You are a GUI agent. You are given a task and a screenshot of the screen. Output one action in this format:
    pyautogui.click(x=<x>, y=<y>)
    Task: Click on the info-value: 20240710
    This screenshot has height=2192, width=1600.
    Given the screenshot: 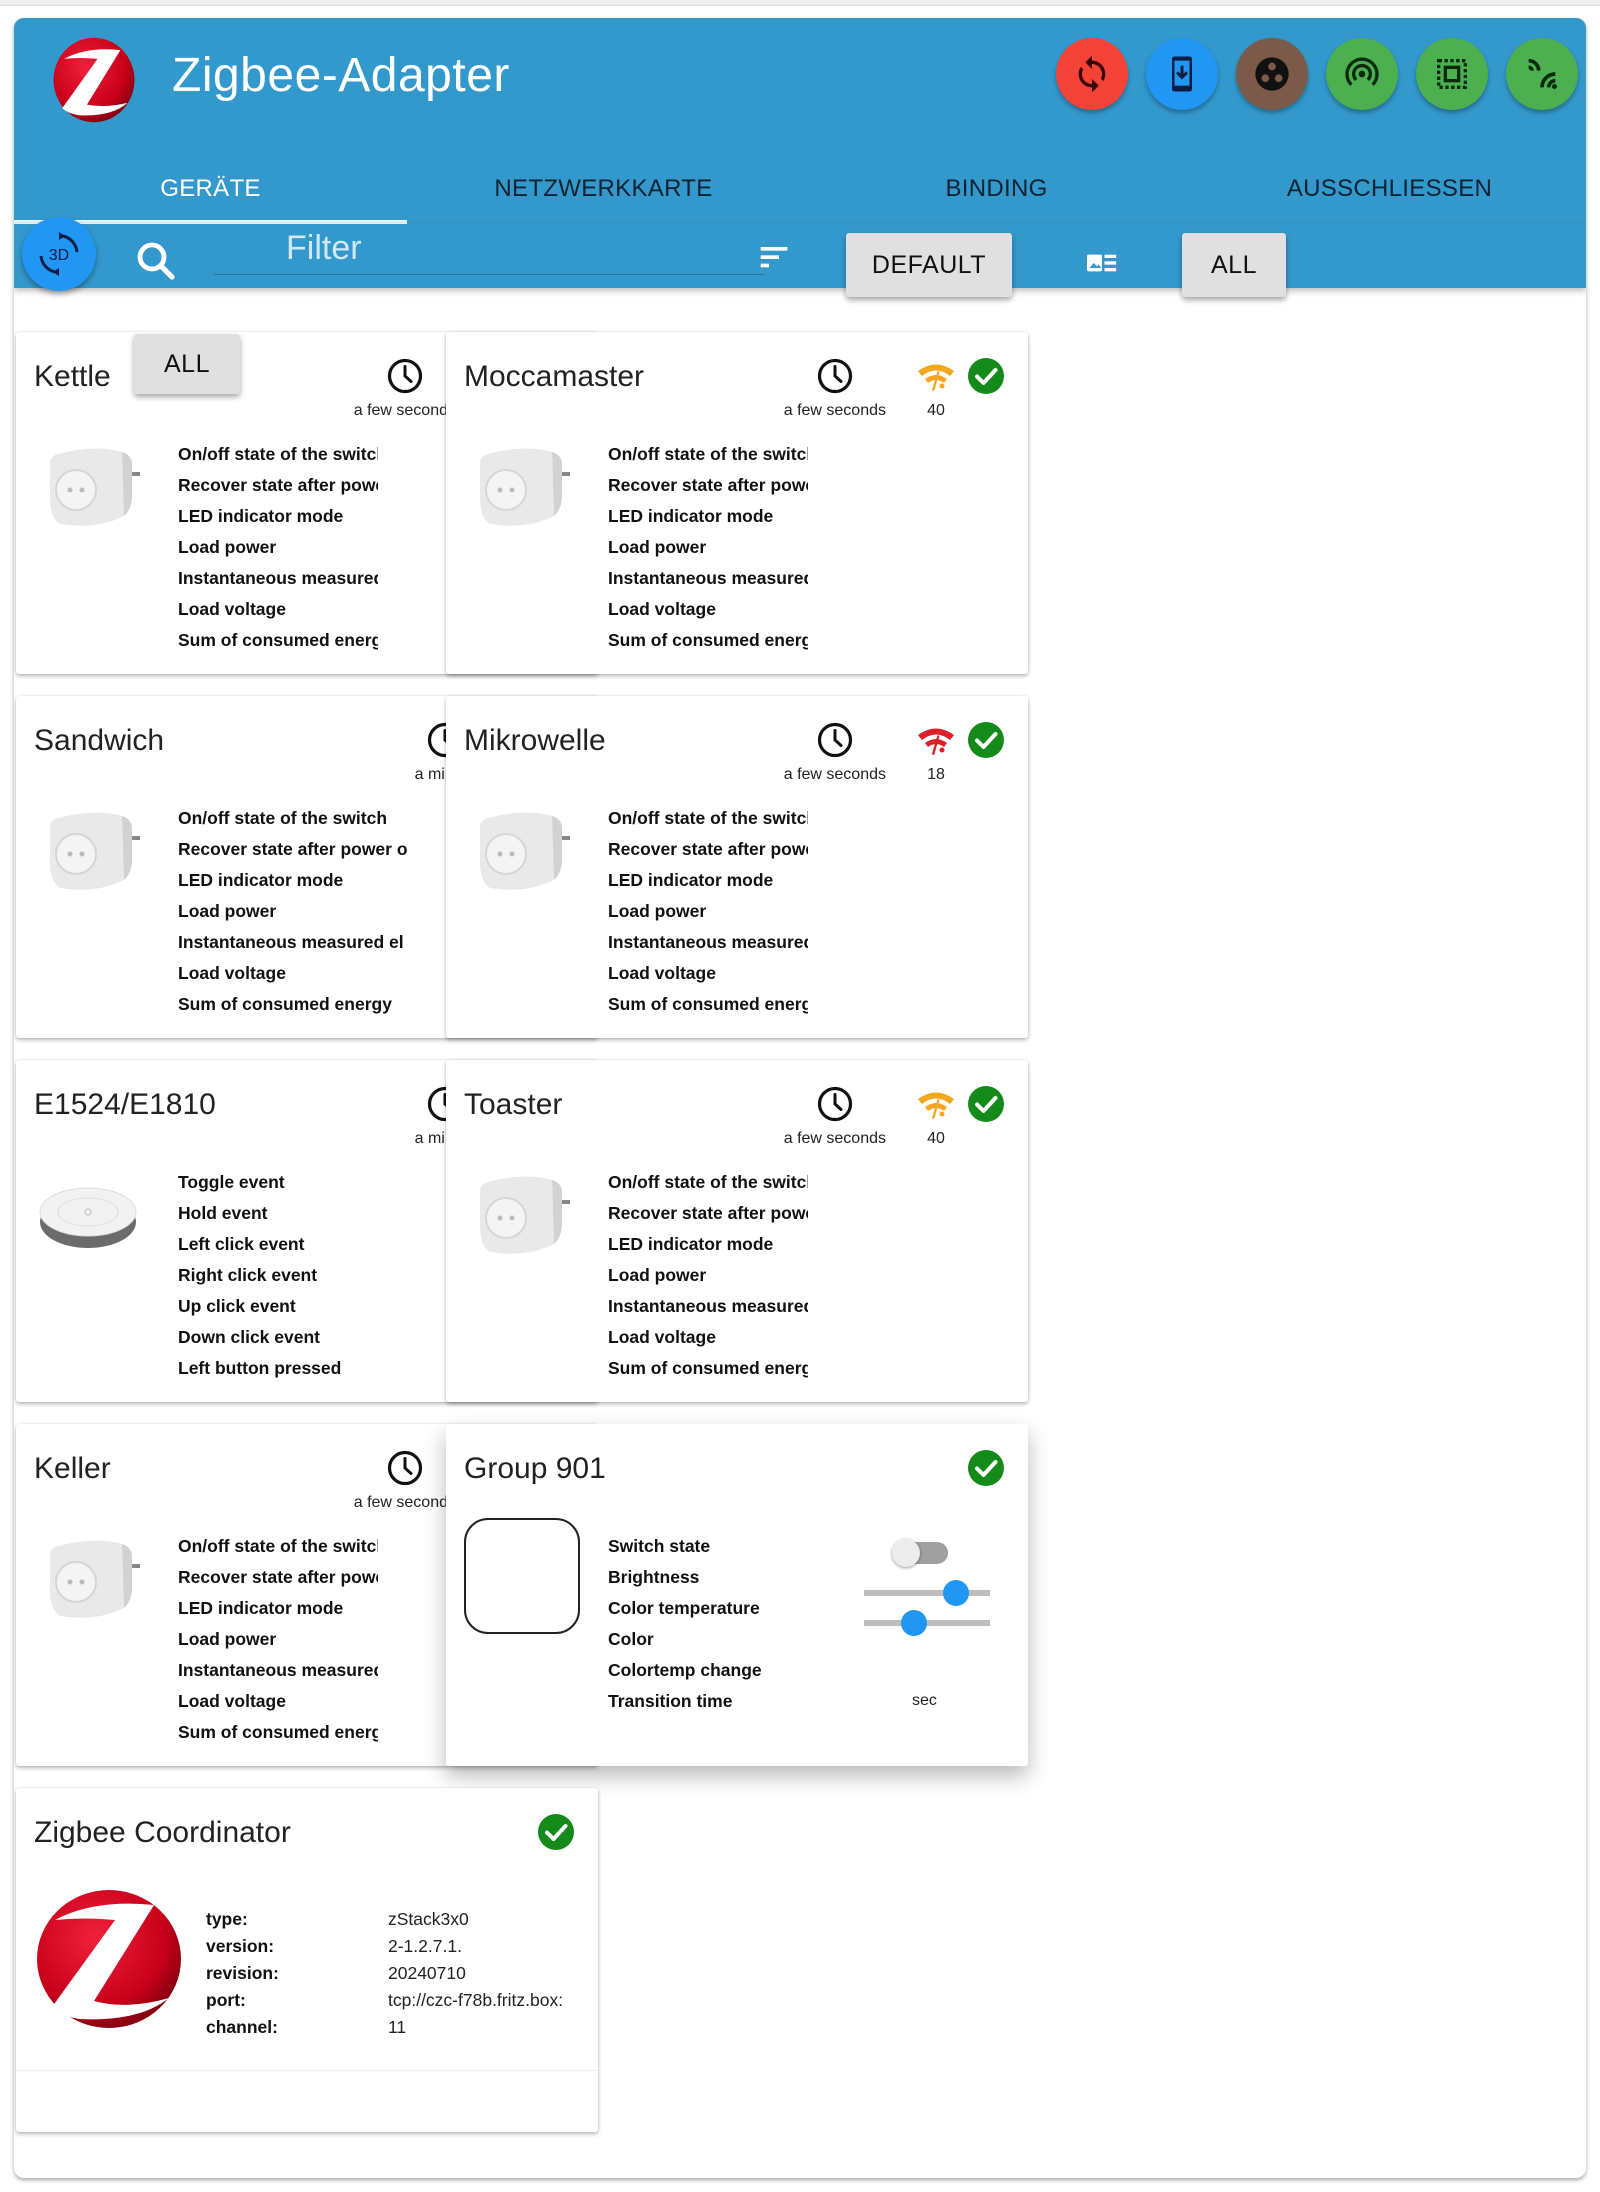 What is the action you would take?
    pyautogui.click(x=427, y=1973)
    